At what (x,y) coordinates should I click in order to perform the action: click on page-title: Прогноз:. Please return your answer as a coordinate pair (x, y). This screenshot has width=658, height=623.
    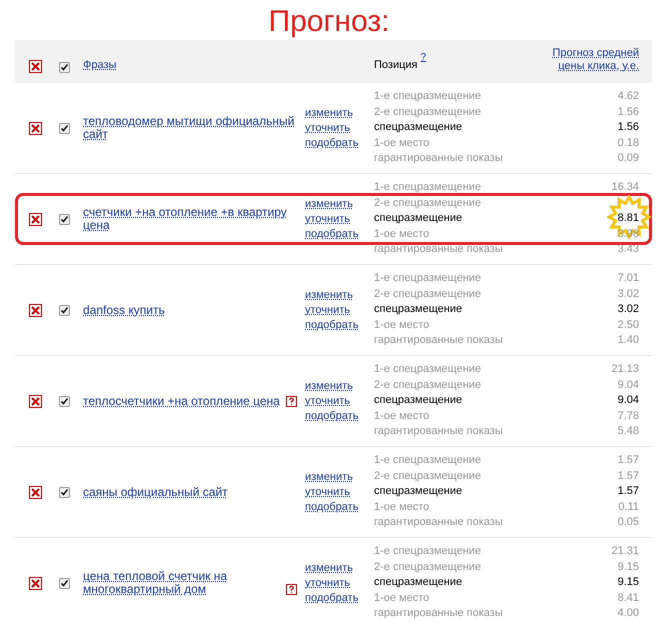
    Looking at the image, I should click on (329, 22).